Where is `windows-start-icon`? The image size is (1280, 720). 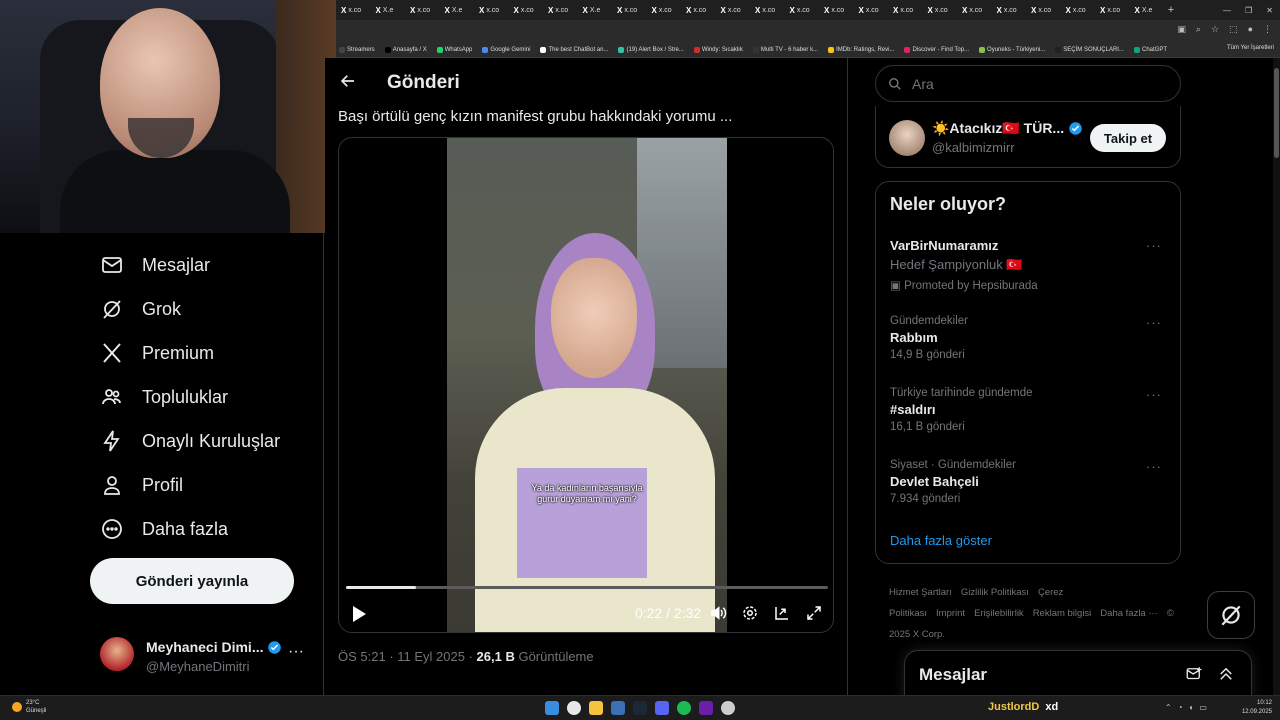 windows-start-icon is located at coordinates (552, 708).